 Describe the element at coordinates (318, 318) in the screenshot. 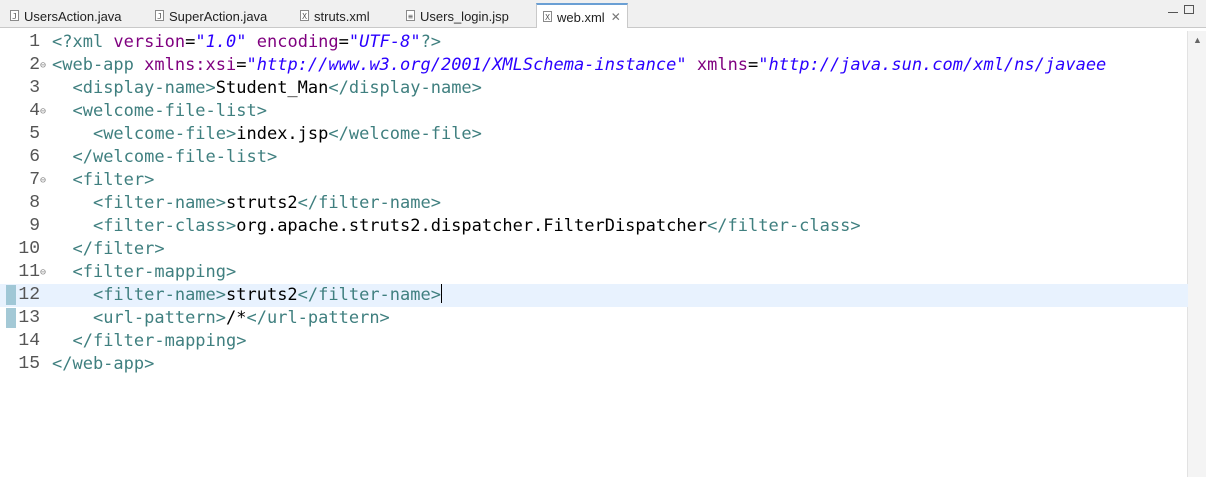

I see `token-tag: </url-pattern>` at that location.